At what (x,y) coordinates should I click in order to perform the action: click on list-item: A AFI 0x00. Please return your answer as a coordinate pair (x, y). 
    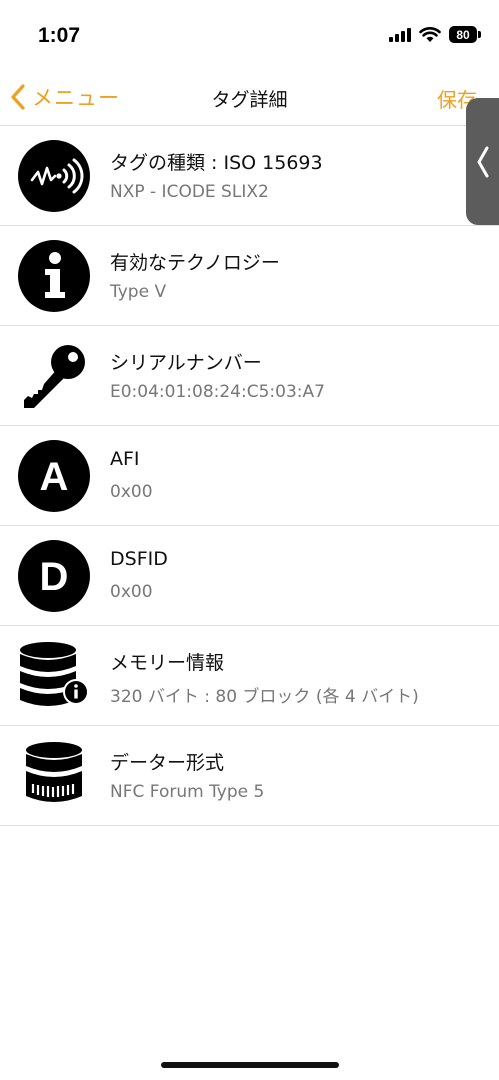
    Looking at the image, I should click on (249, 476).